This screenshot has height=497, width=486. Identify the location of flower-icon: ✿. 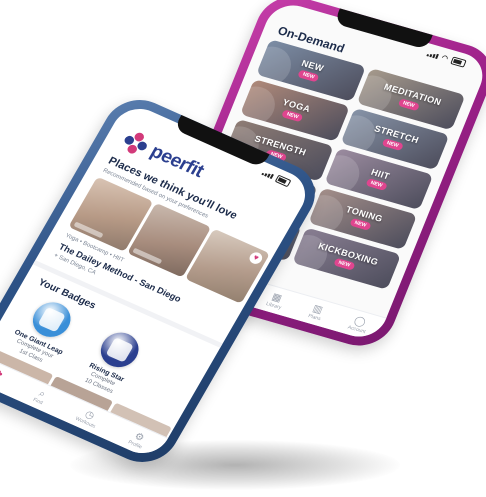
(2, 374).